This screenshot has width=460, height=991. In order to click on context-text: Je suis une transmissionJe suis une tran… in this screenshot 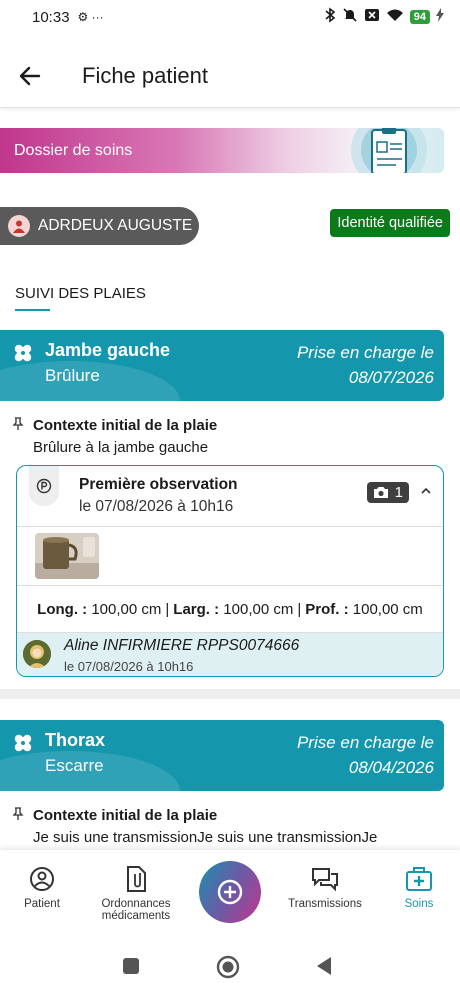, I will do `click(205, 837)`.